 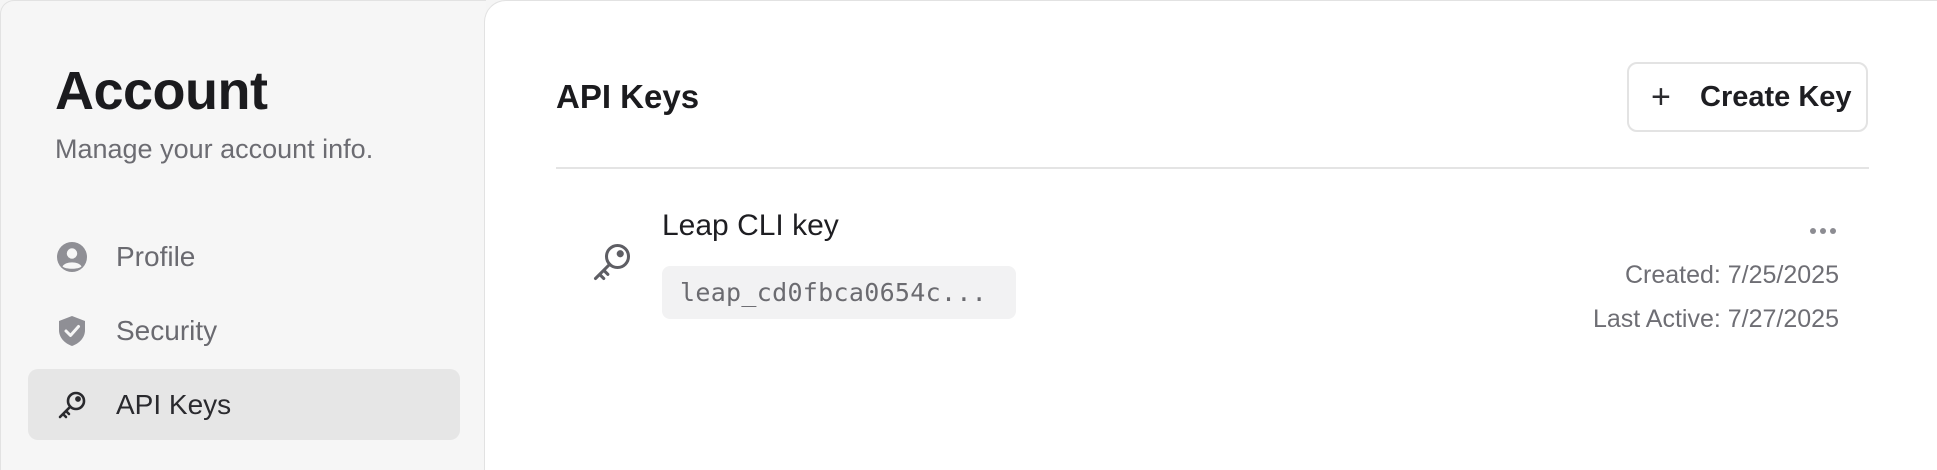 I want to click on sidebar-subtitle: Manage your account info., so click(x=214, y=149).